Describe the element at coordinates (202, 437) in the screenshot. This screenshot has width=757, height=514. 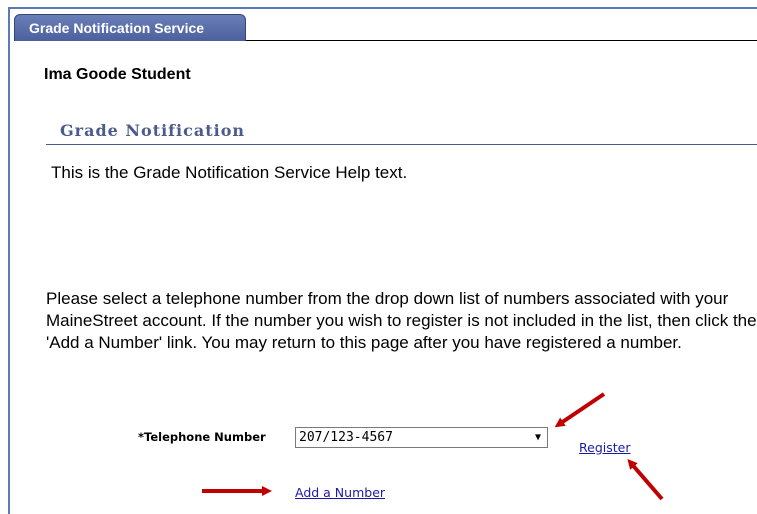
I see `telephone-number-label: *Telephone Number` at that location.